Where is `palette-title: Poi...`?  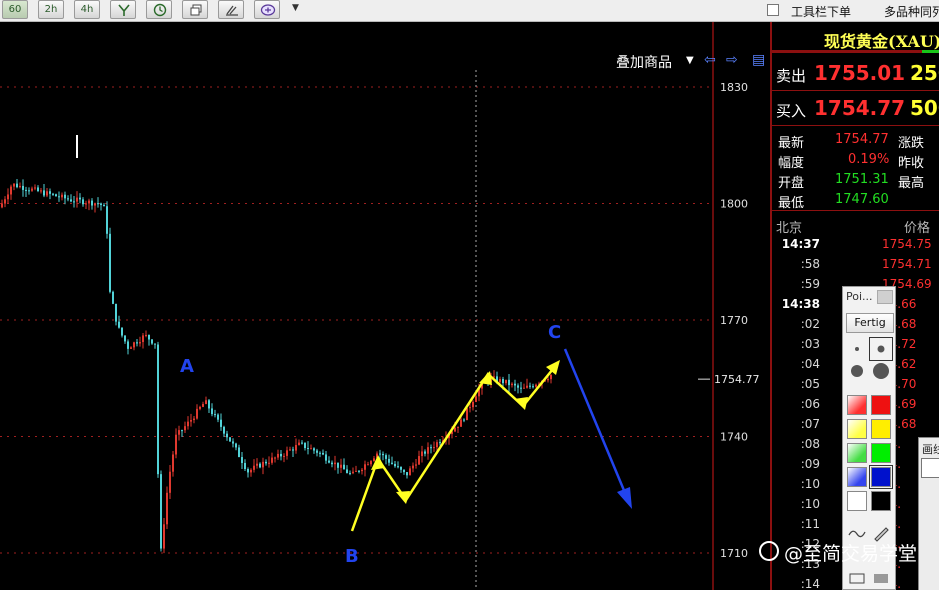
palette-title: Poi... is located at coordinates (859, 296).